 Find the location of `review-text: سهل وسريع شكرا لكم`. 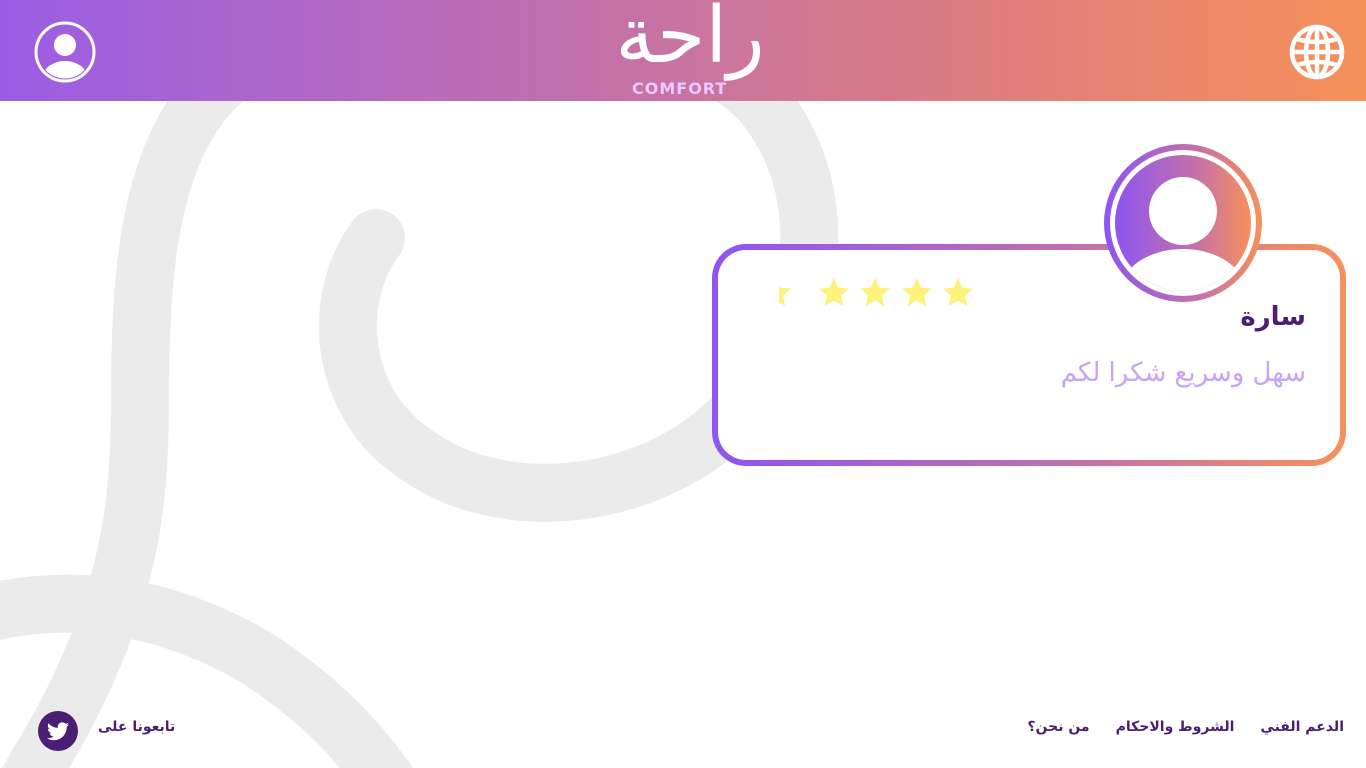

review-text: سهل وسريع شكرا لكم is located at coordinates (1183, 373).